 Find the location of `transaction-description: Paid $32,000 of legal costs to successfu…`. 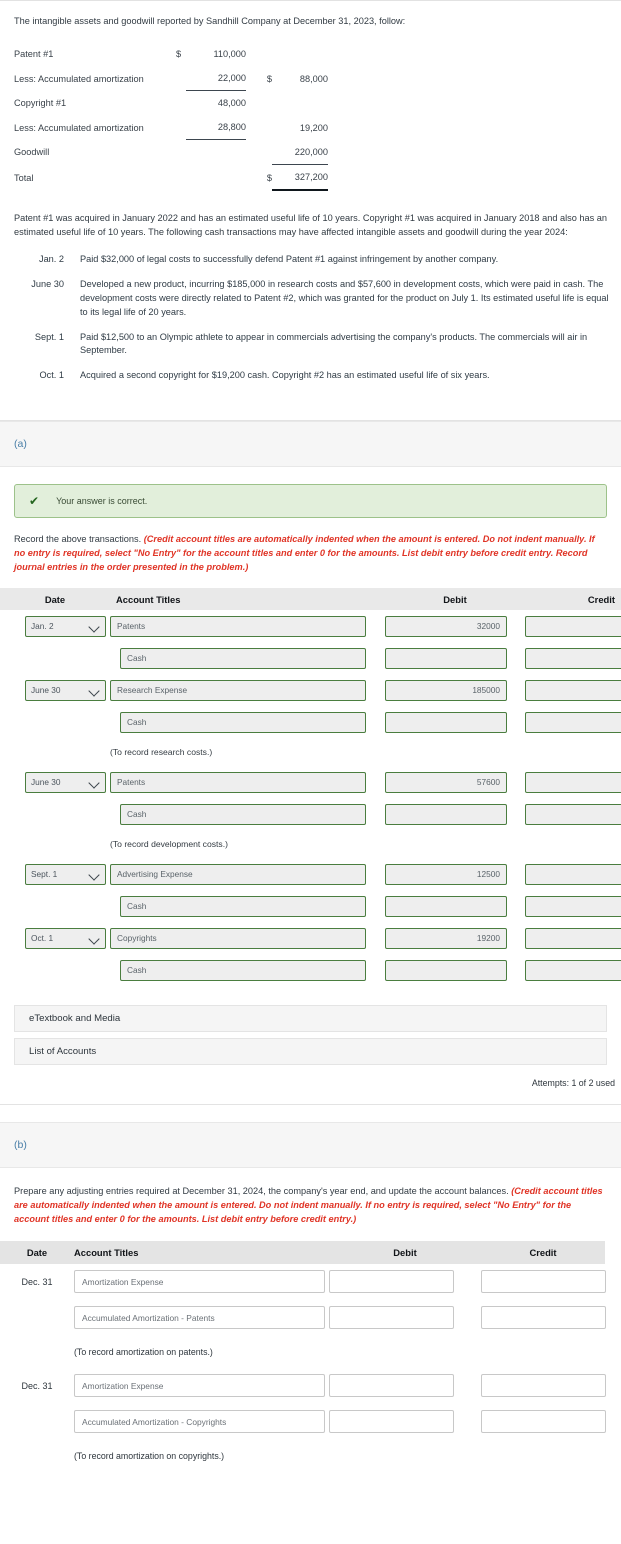

transaction-description: Paid $32,000 of legal costs to successfu… is located at coordinates (289, 259).